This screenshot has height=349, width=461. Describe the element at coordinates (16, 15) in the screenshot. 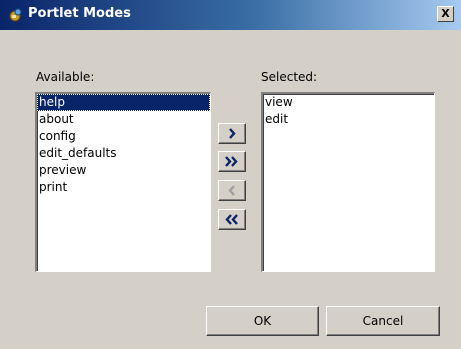

I see `portlet-icon` at that location.